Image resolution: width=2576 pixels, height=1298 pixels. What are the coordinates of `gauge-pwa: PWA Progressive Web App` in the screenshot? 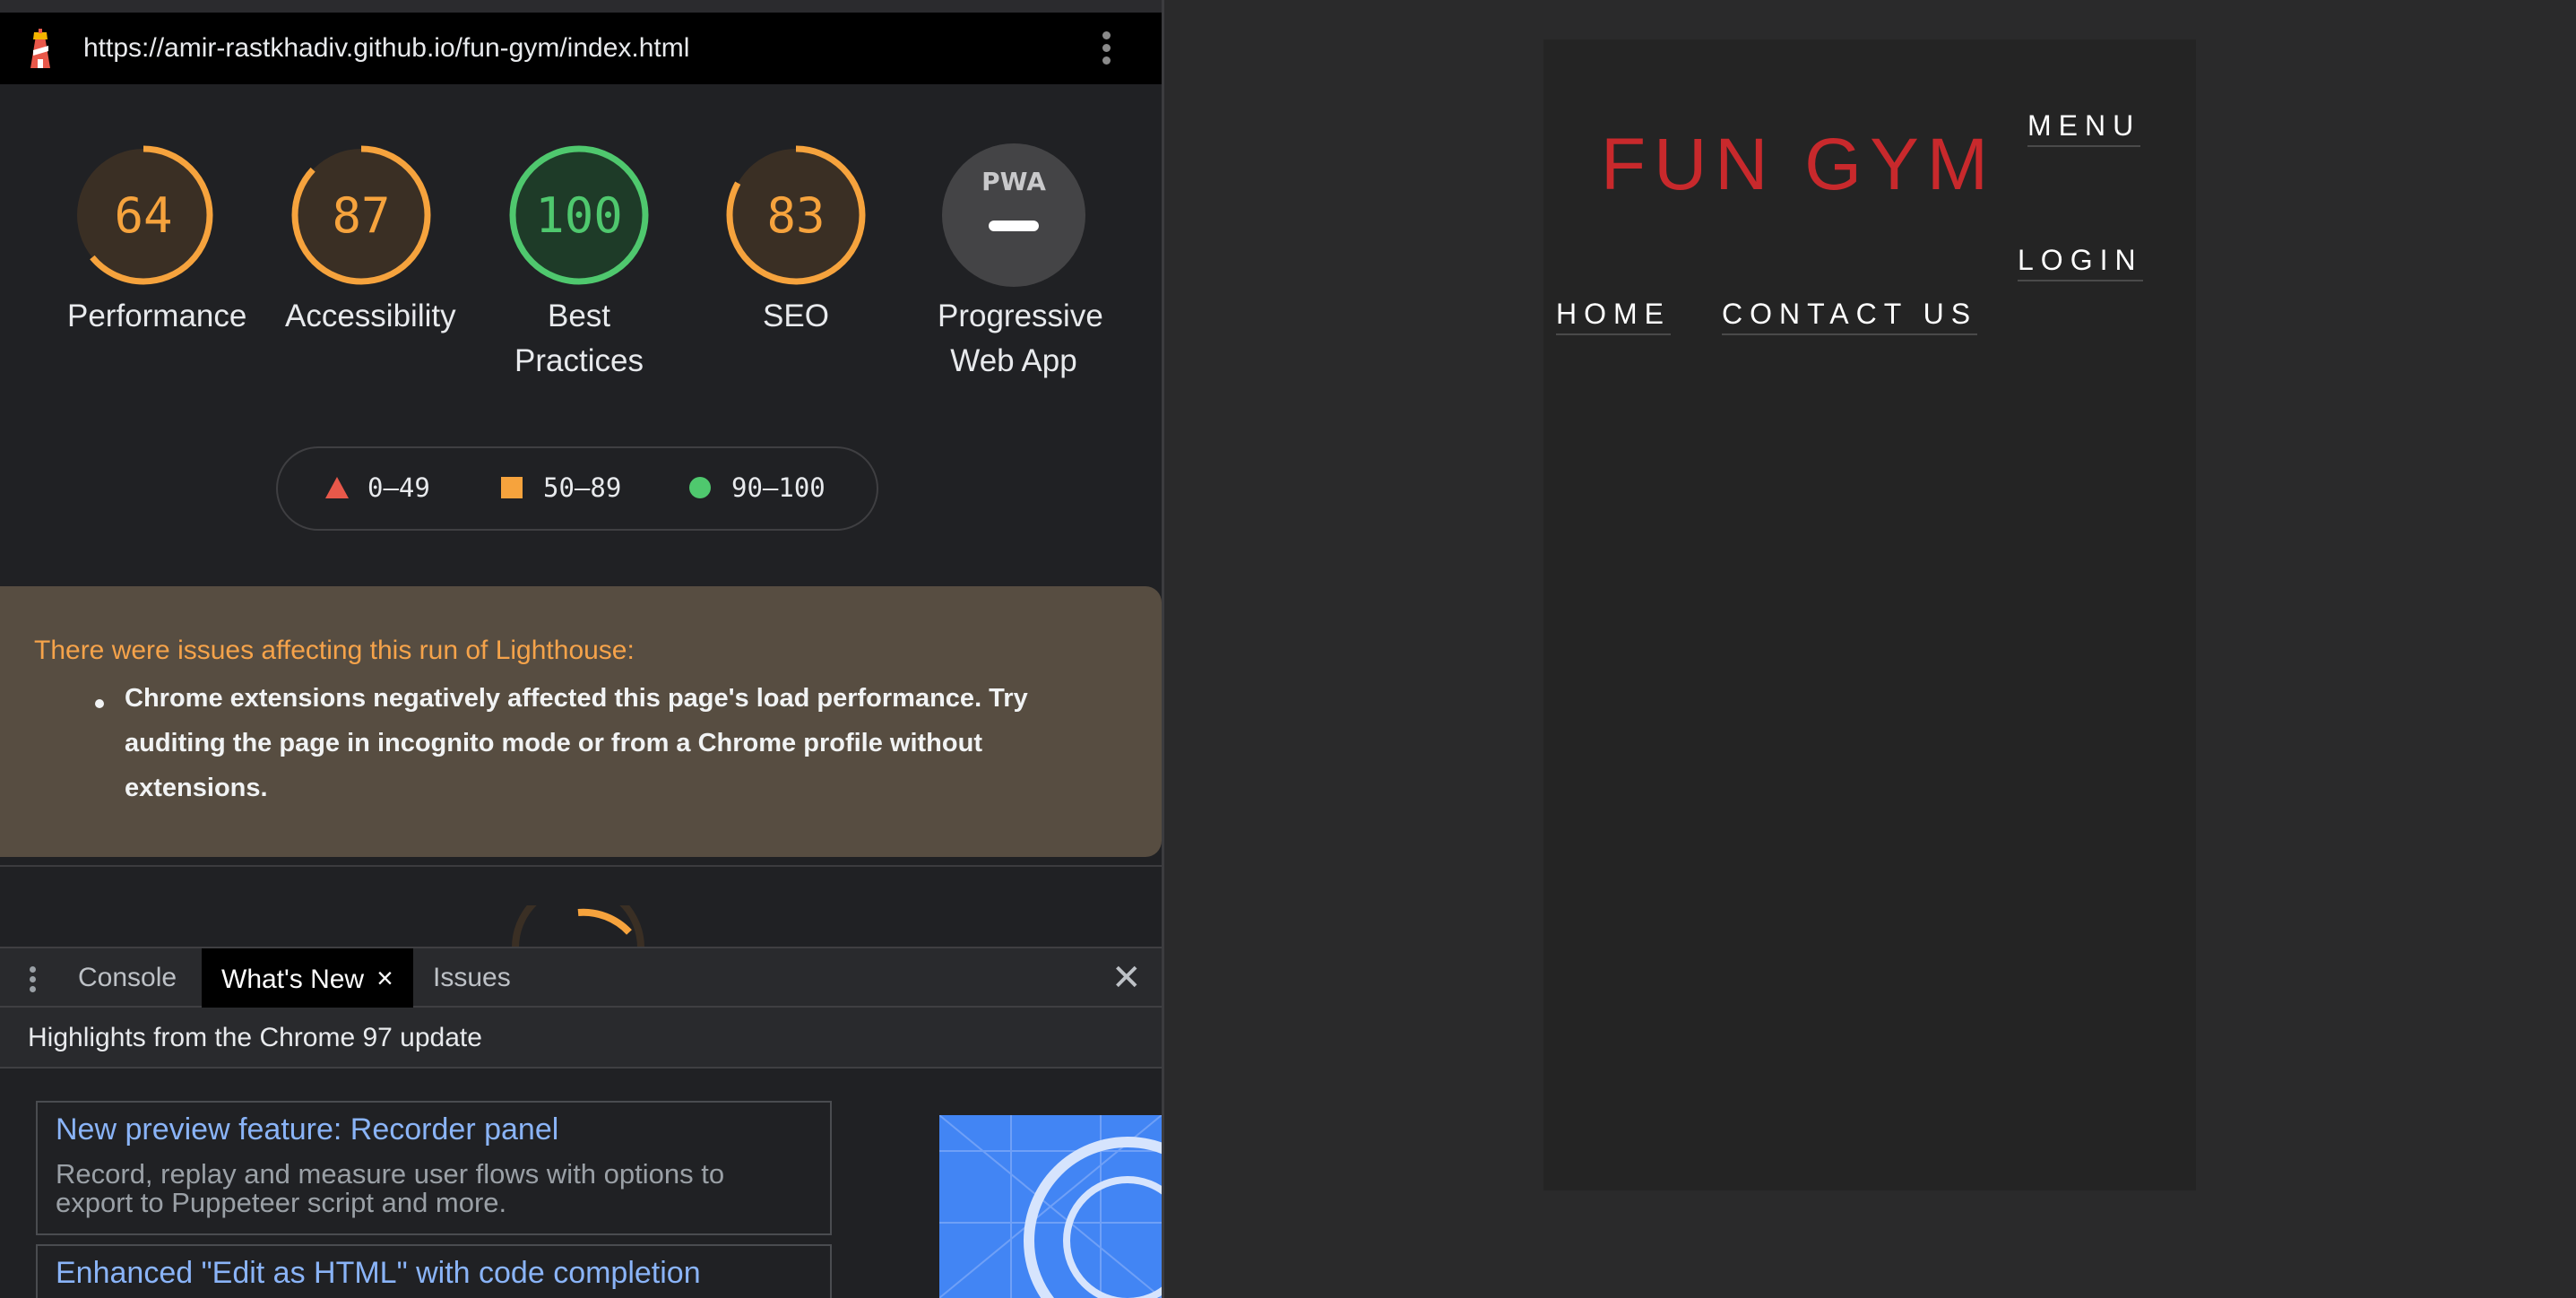 It's located at (1020, 263).